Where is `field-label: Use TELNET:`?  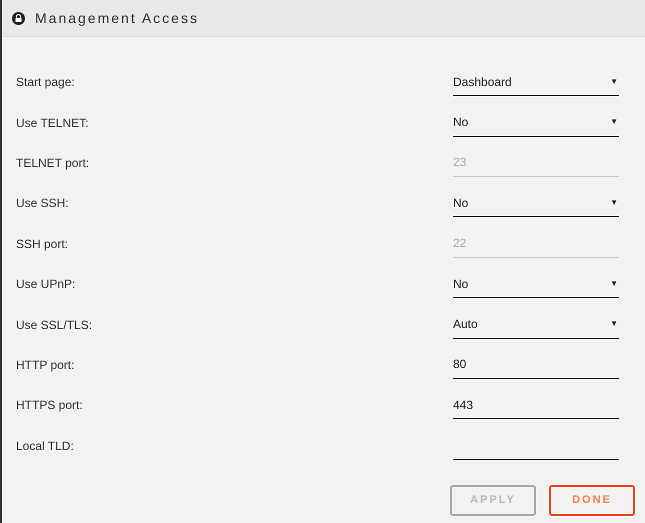 field-label: Use TELNET: is located at coordinates (52, 123).